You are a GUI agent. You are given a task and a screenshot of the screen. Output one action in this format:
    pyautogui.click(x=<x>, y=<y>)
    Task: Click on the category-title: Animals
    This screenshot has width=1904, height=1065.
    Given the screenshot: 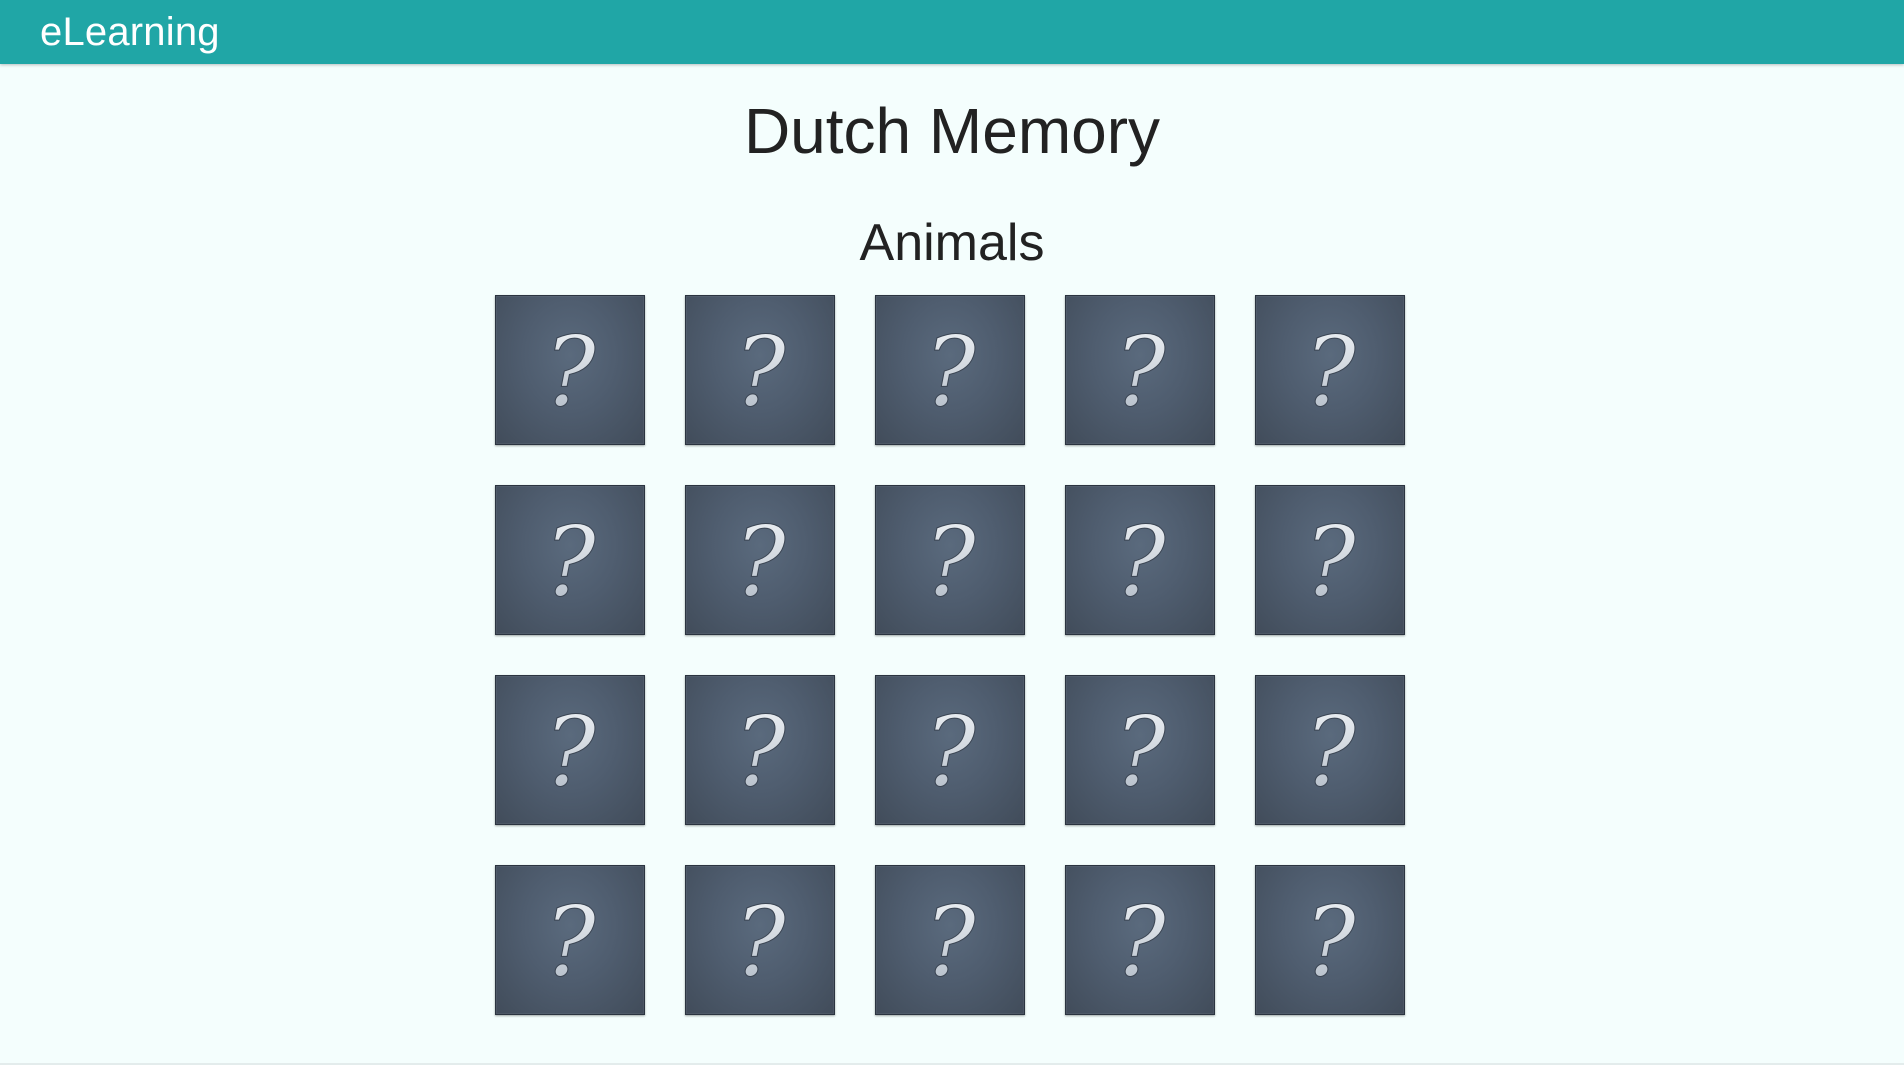 What is the action you would take?
    pyautogui.click(x=952, y=243)
    